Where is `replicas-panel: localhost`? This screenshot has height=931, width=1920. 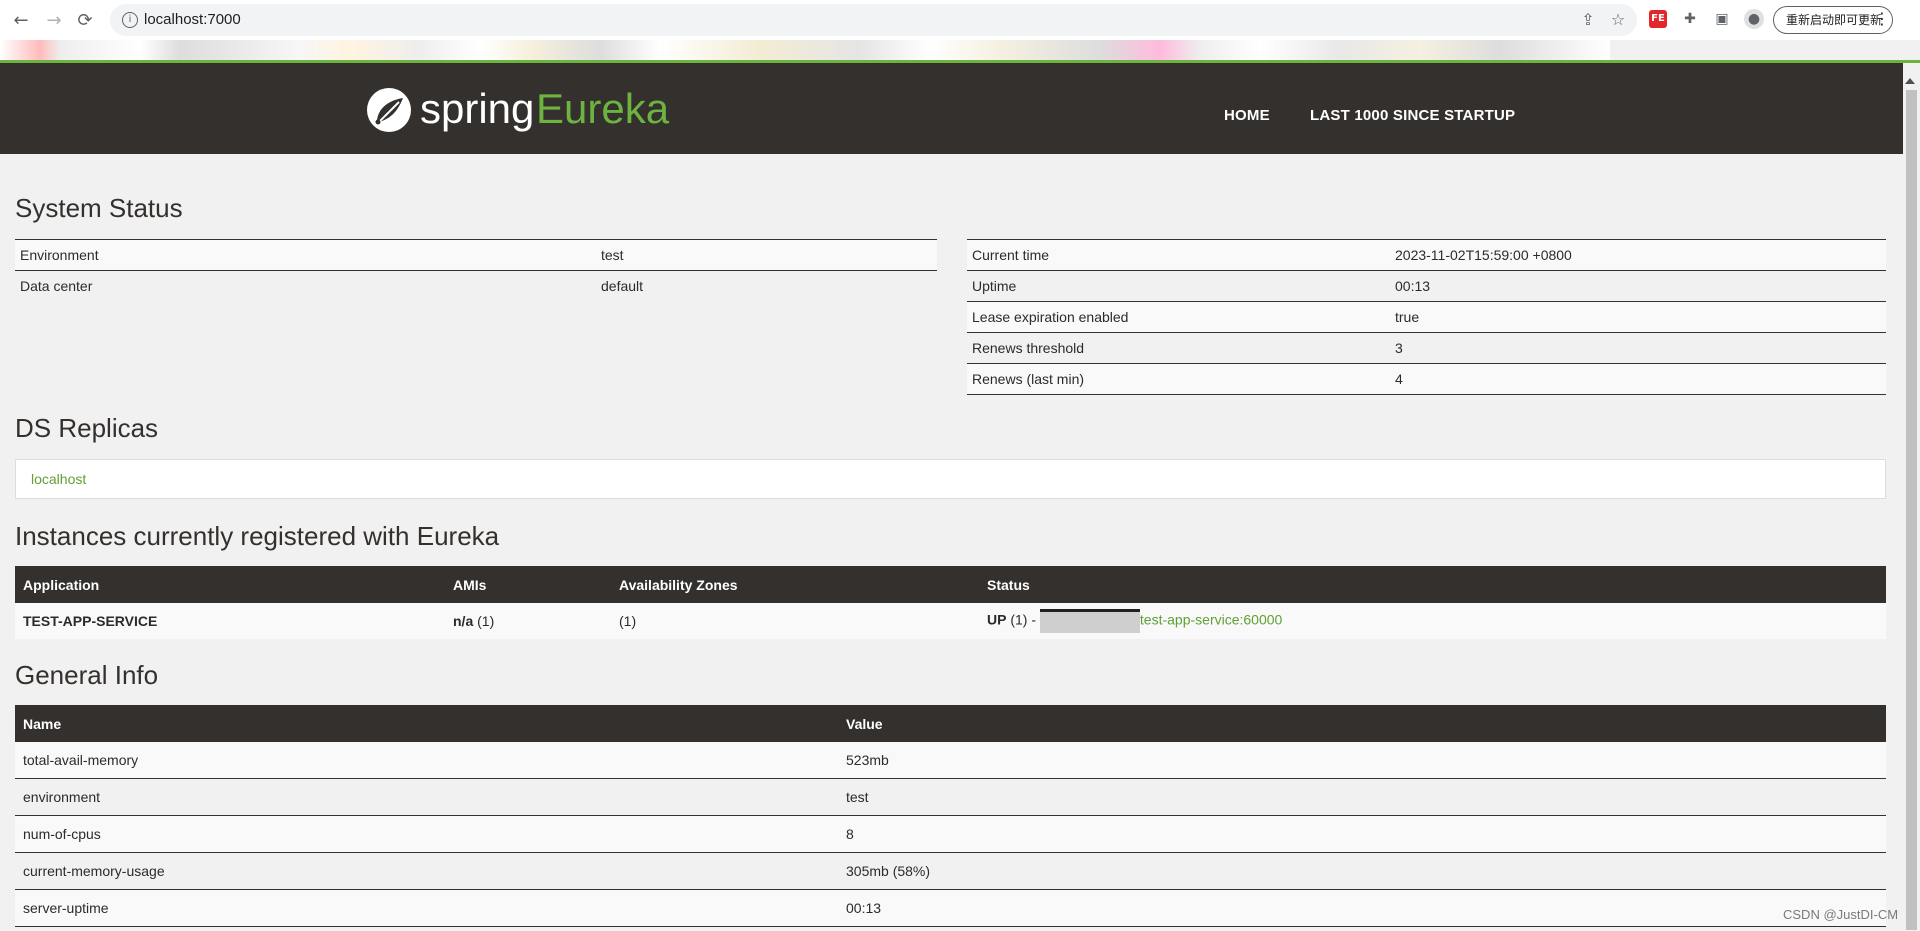
replicas-panel: localhost is located at coordinates (950, 479).